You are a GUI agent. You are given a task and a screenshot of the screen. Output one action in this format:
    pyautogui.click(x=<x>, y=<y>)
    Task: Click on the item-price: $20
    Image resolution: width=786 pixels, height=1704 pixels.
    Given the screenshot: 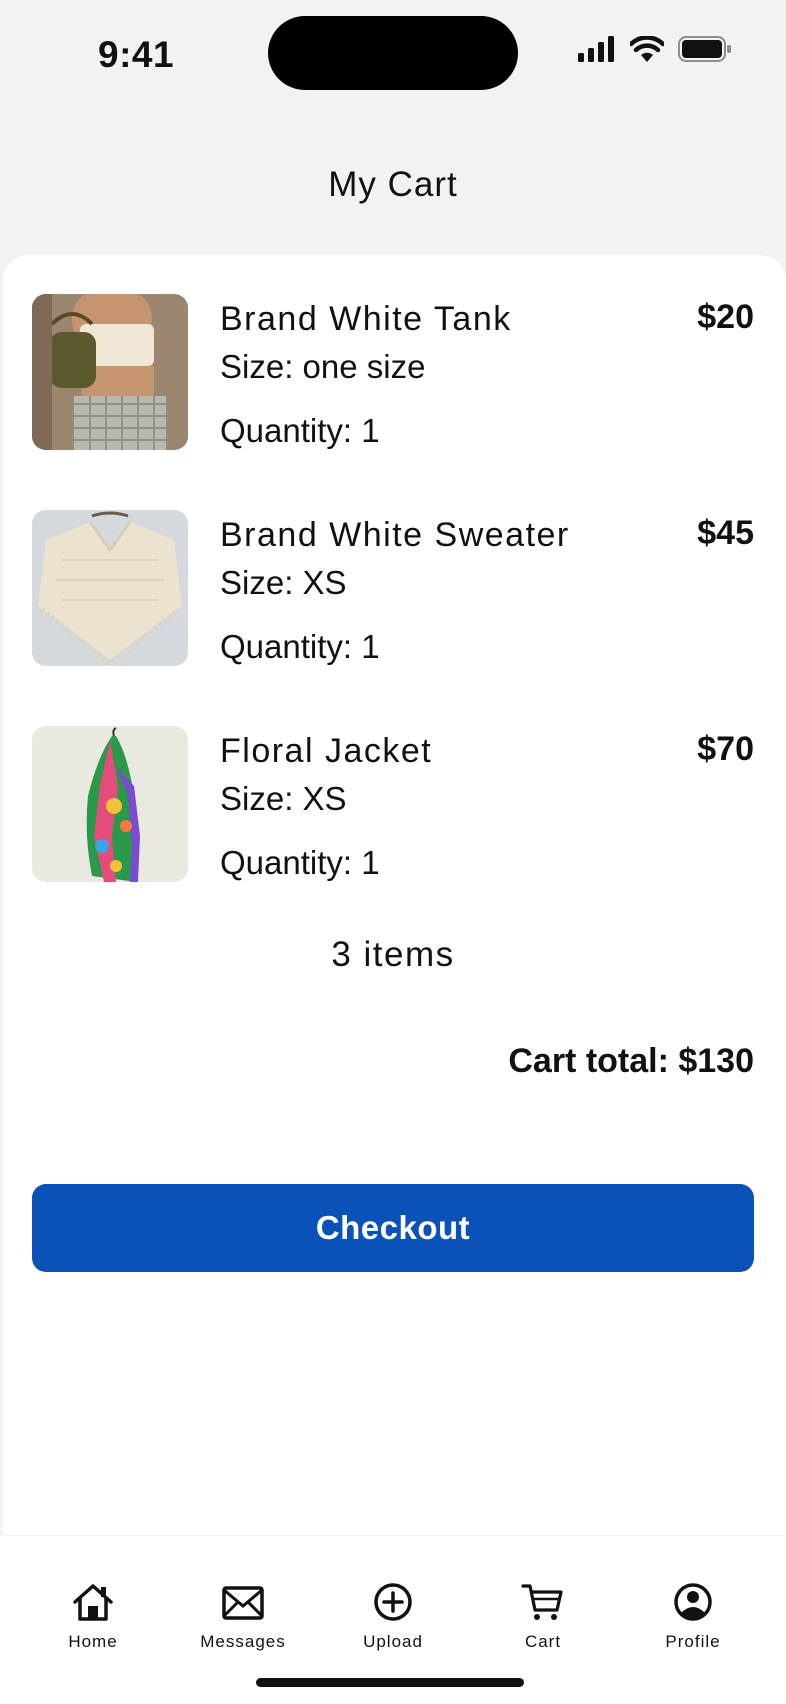 What is the action you would take?
    pyautogui.click(x=725, y=317)
    